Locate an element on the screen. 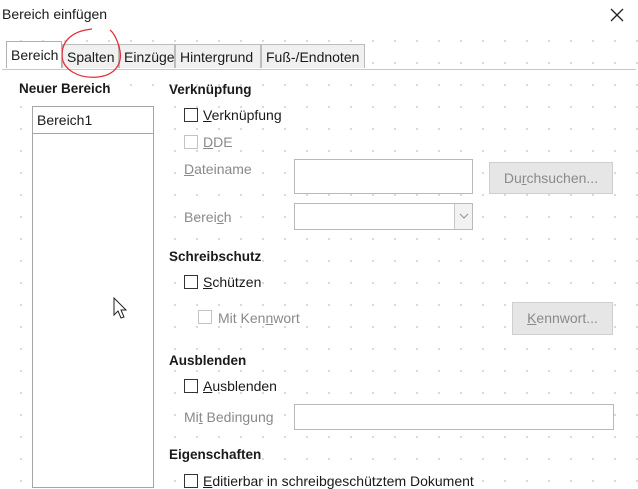  editable-checkbox is located at coordinates (191, 481).